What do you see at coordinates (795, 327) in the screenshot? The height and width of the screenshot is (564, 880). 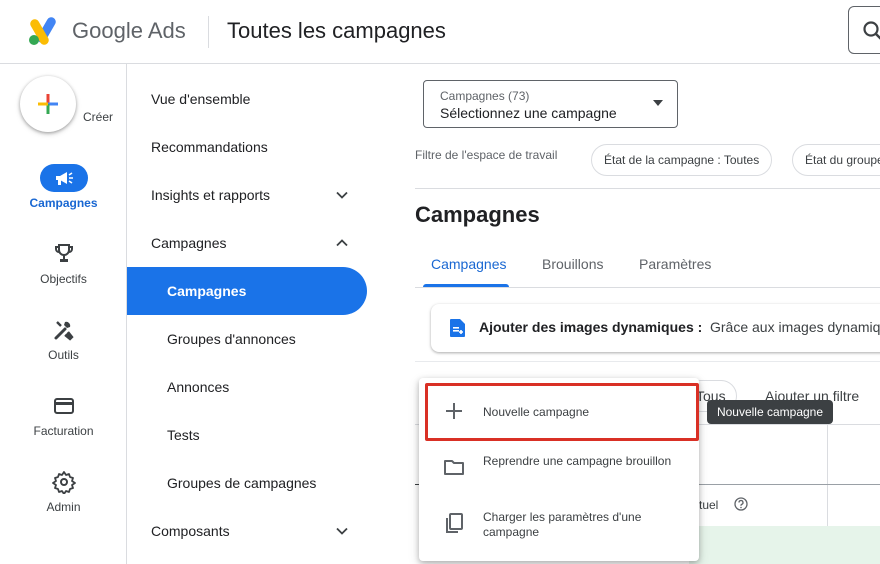 I see `banner-text: Grâce aux images dynamiques` at bounding box center [795, 327].